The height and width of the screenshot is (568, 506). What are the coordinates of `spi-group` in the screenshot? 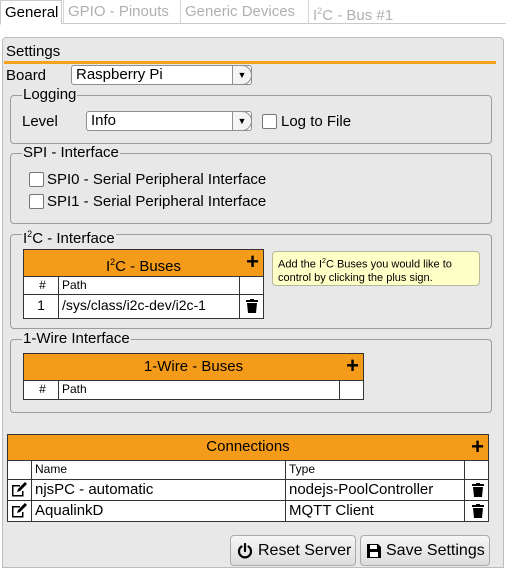 It's located at (251, 188).